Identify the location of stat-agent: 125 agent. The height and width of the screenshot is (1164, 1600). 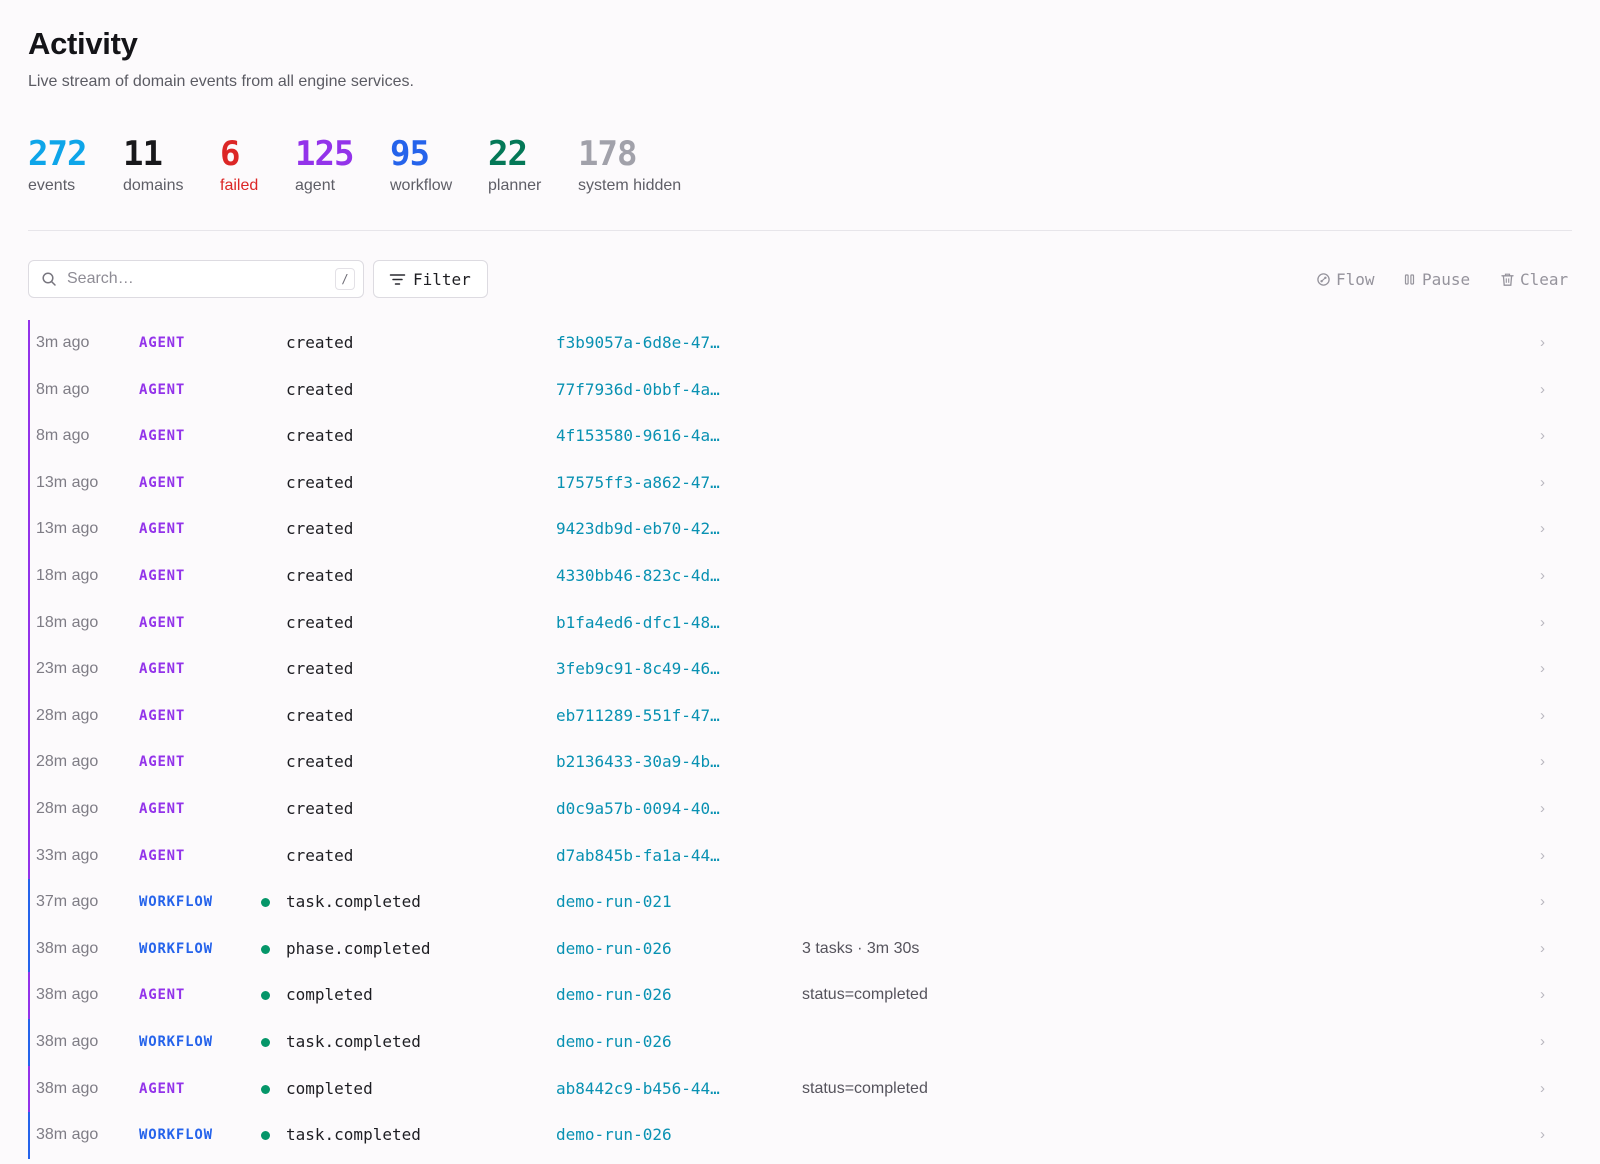
(324, 164).